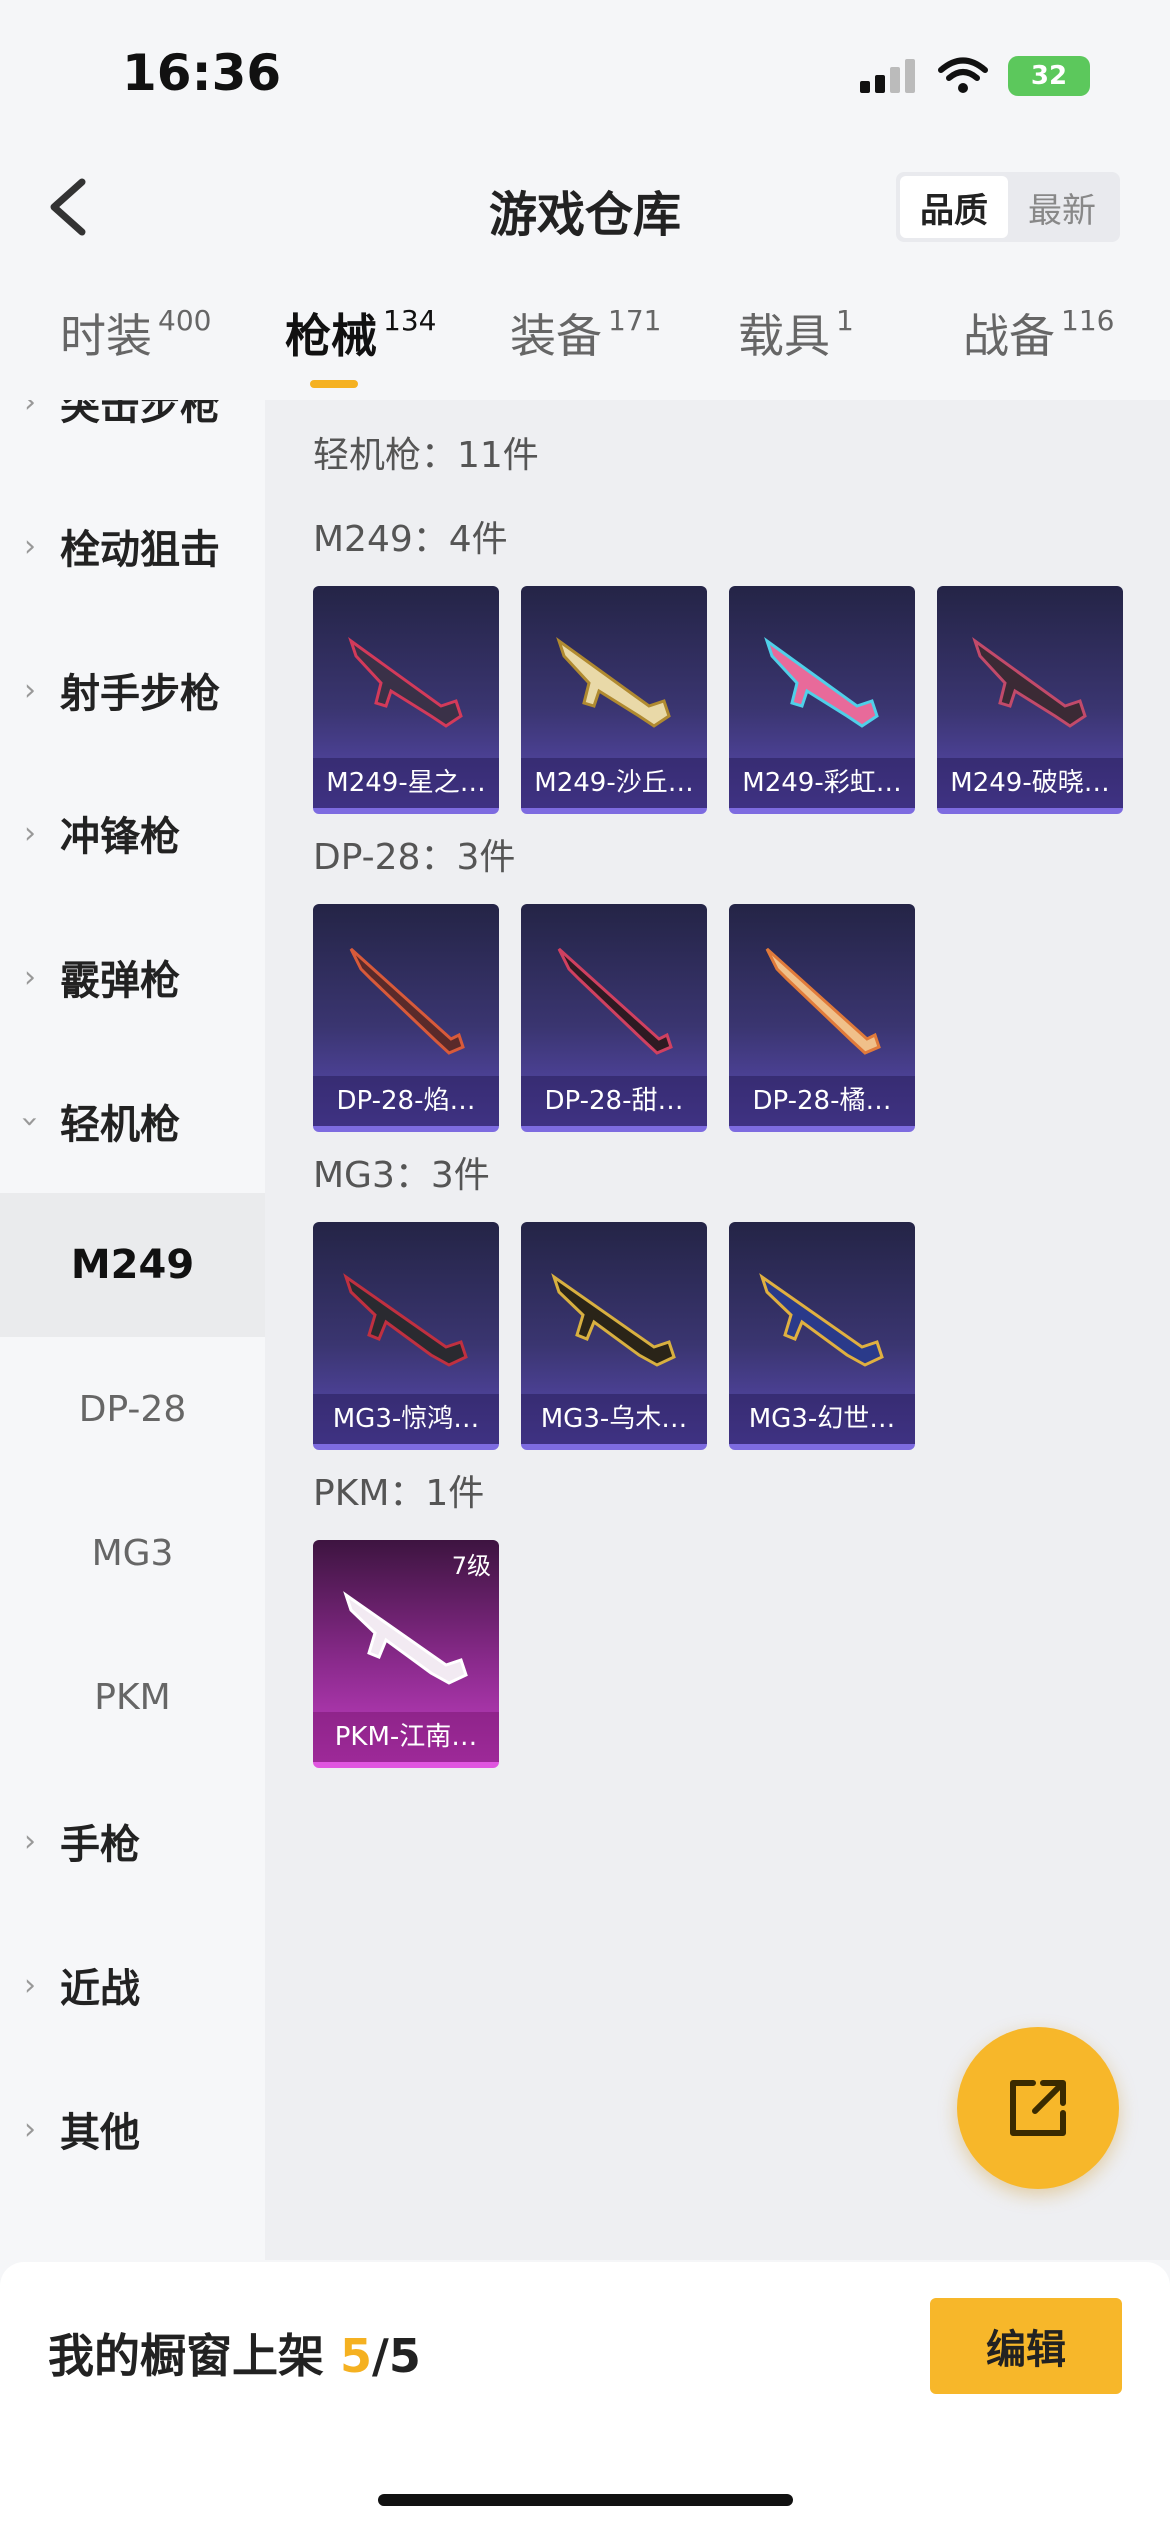 This screenshot has width=1170, height=2532. I want to click on category-title: 轻机枪：11件, so click(426, 455).